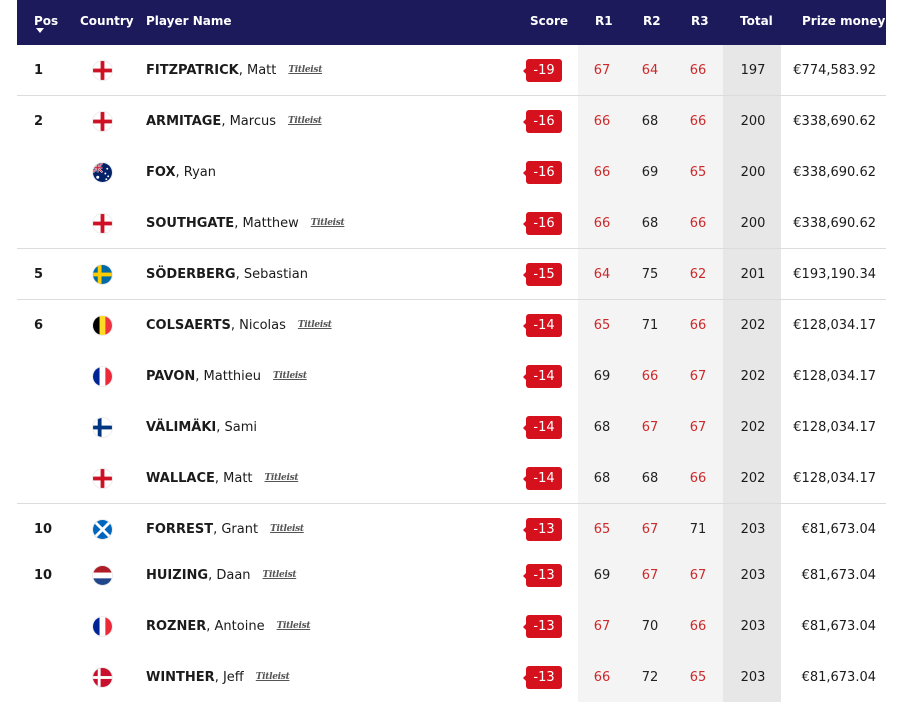 The image size is (910, 703). Describe the element at coordinates (39, 325) in the screenshot. I see `position-cell: 6` at that location.